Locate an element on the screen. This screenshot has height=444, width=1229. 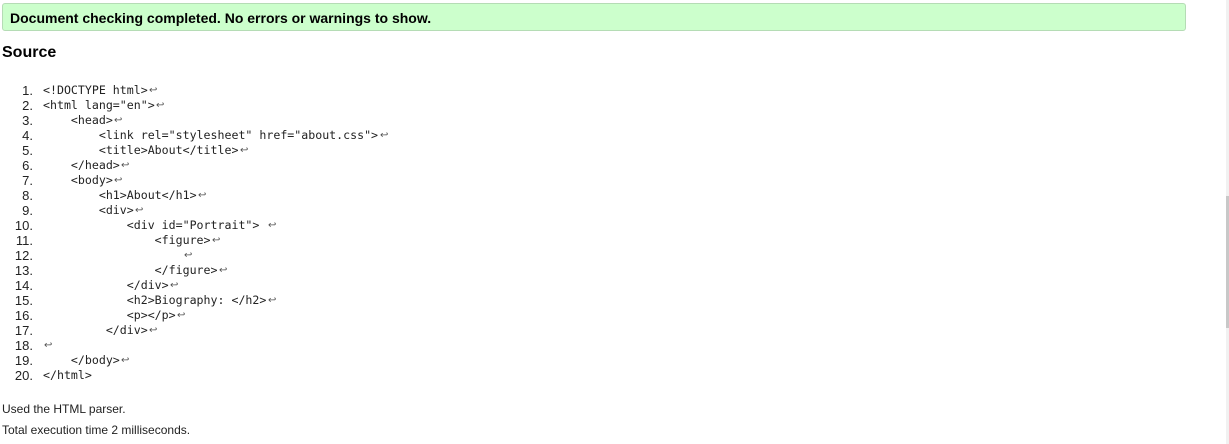
source-code: <html lang="en"> is located at coordinates (99, 105).